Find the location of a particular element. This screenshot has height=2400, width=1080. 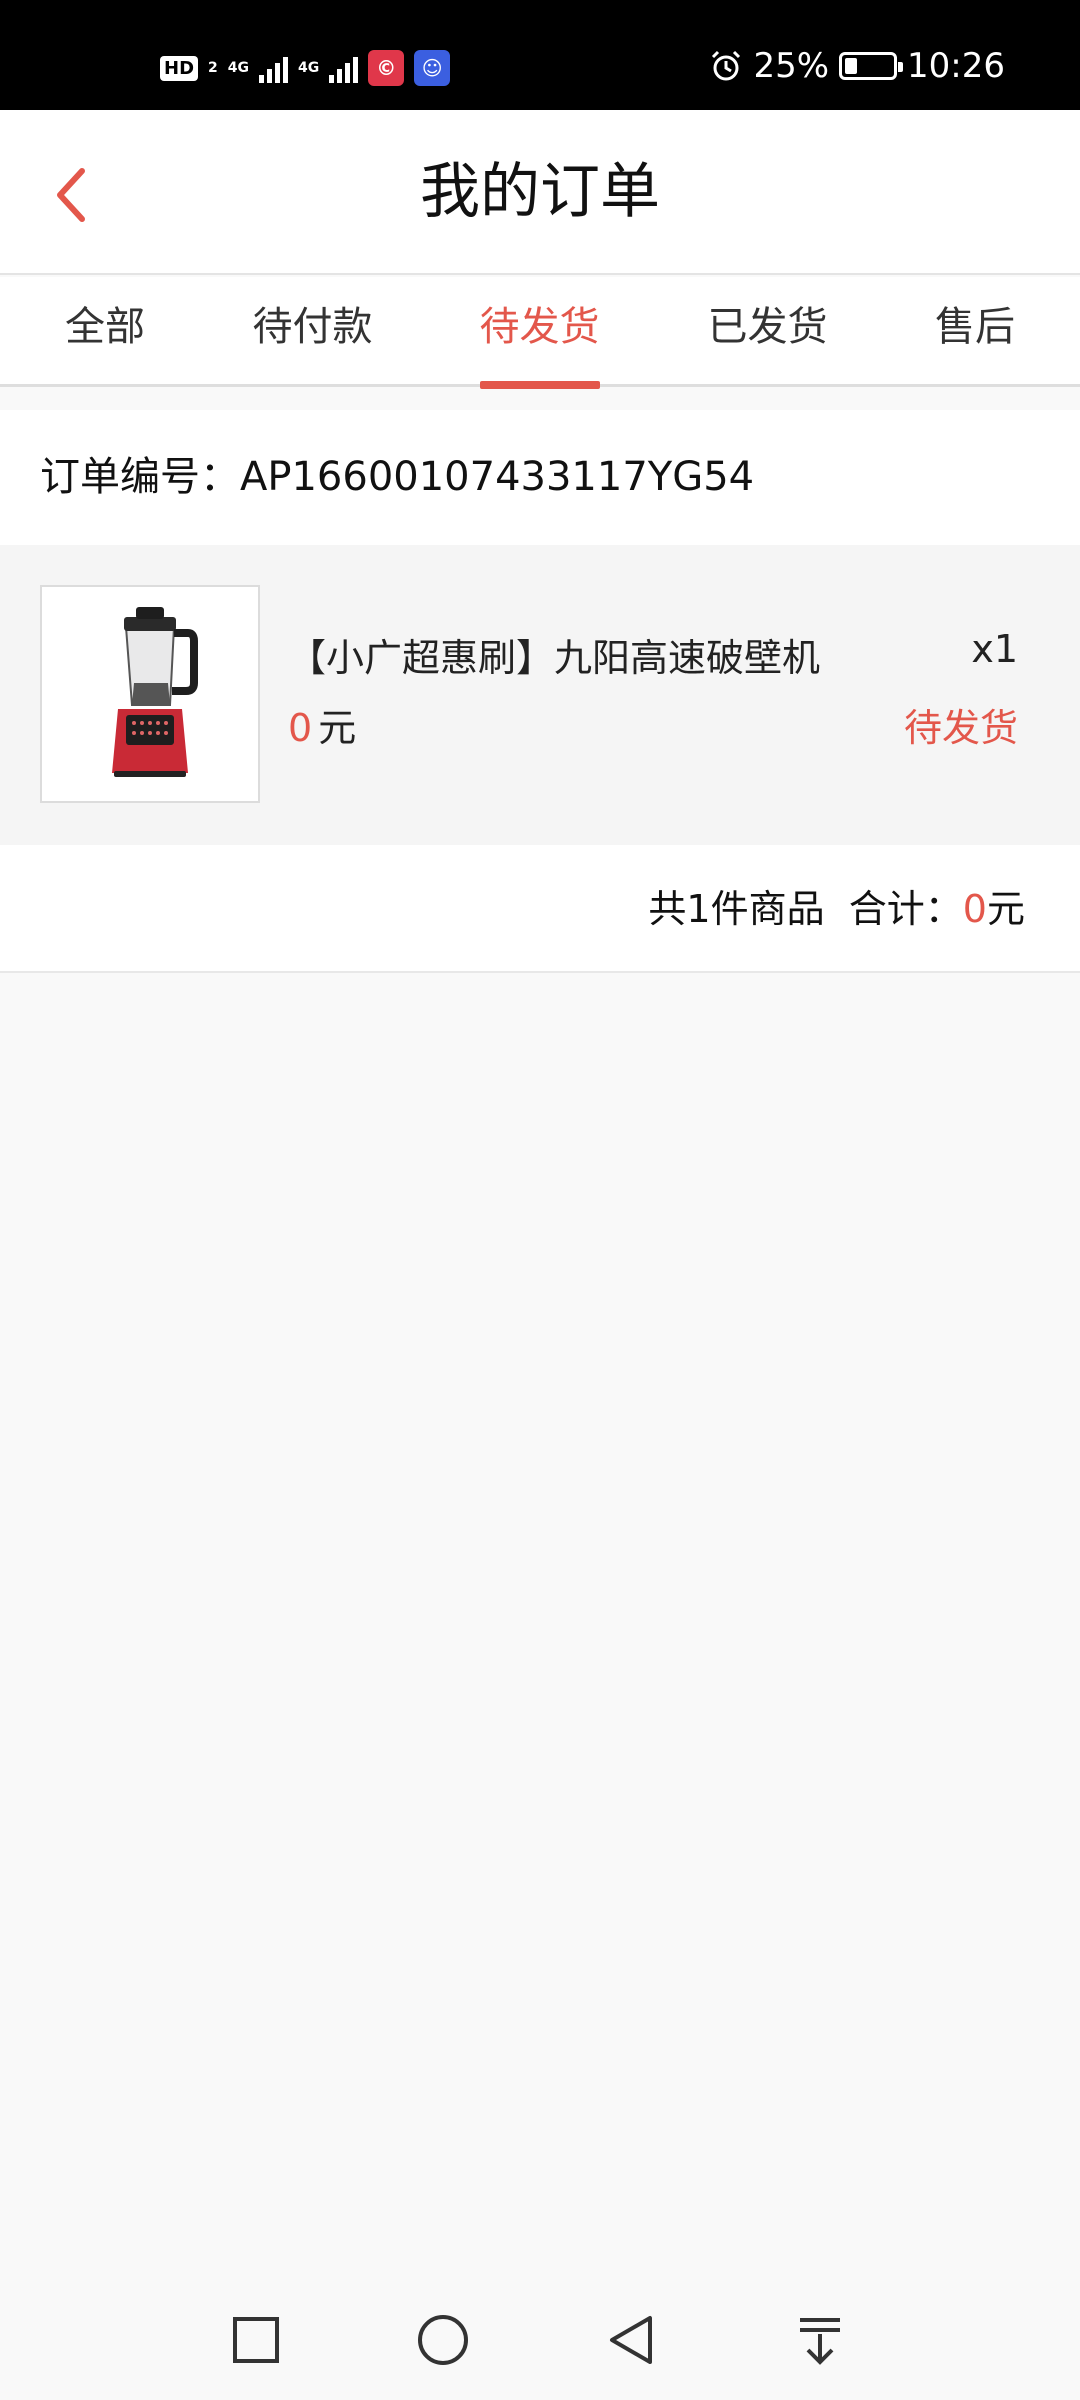

square-icon is located at coordinates (256, 2340).